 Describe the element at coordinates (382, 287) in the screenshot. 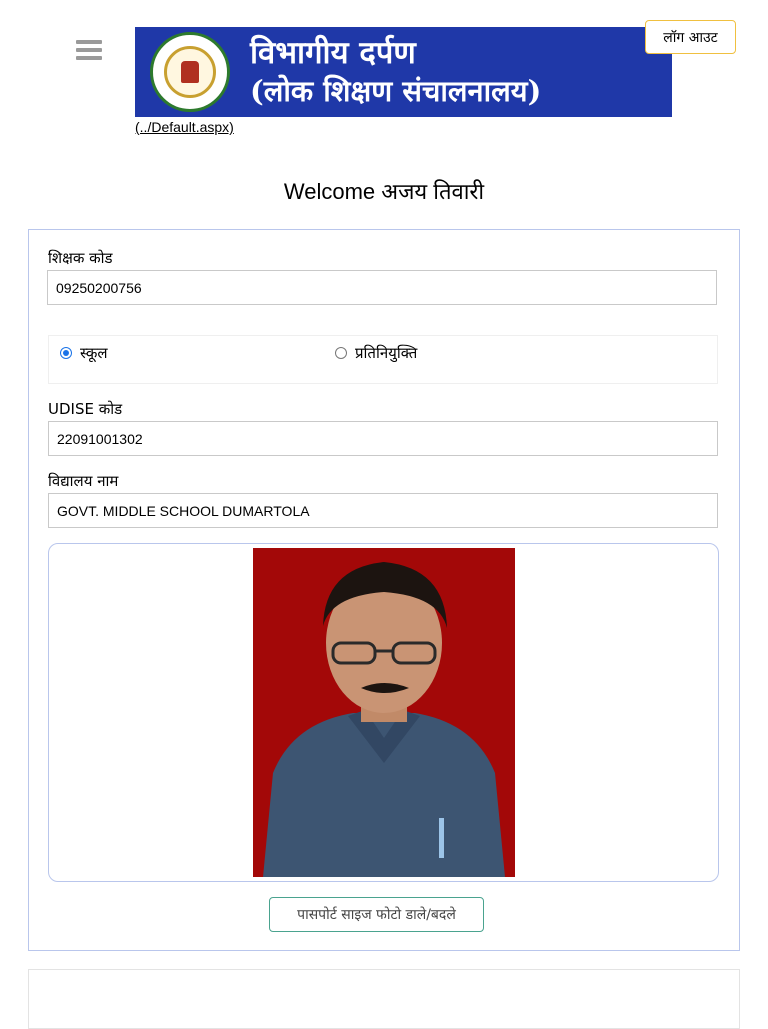

I see `teacher-code-field: 09250200756` at that location.